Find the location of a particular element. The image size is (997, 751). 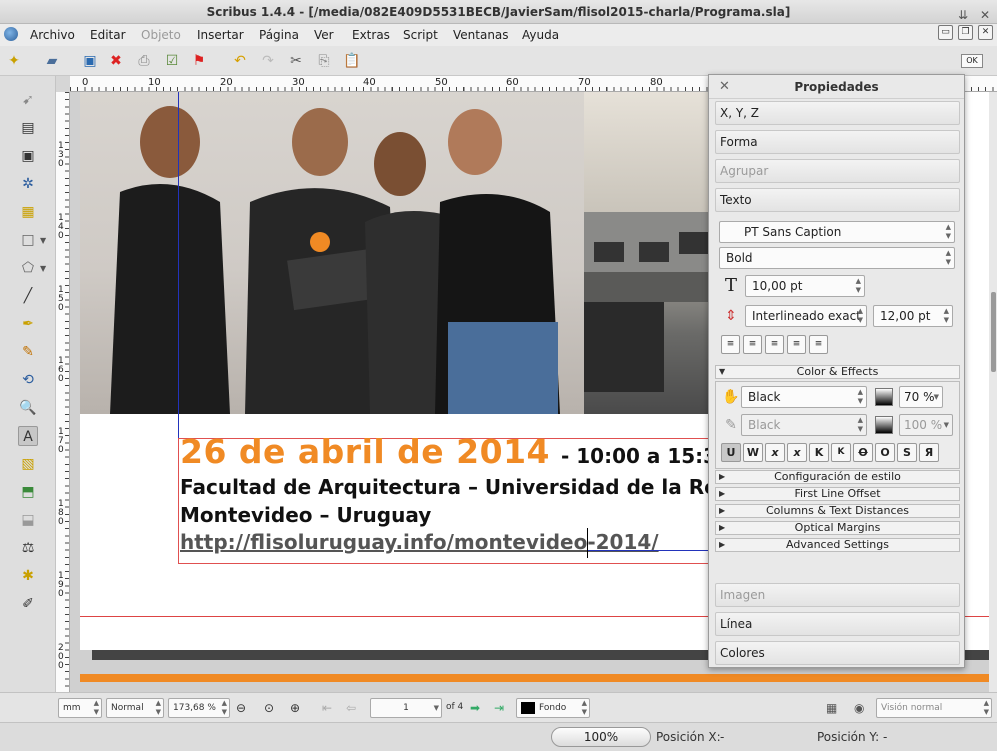

section-linea: Línea is located at coordinates (837, 624).